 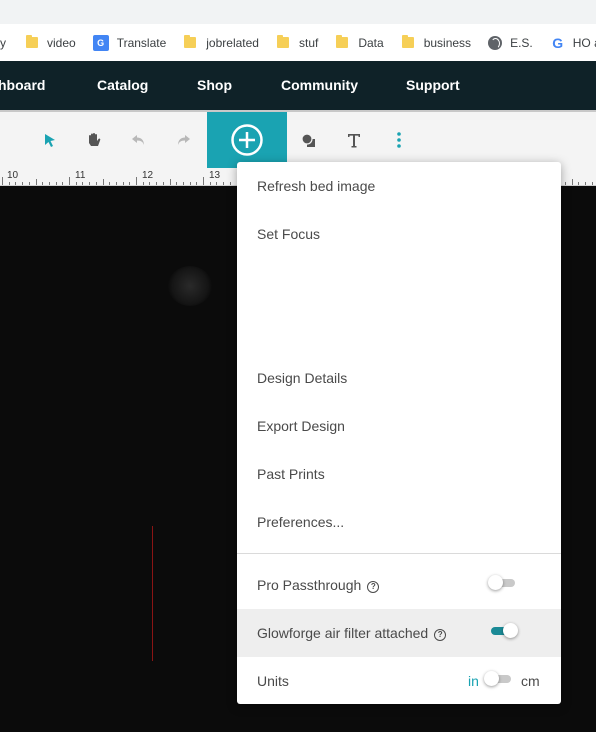 What do you see at coordinates (371, 42) in the screenshot?
I see `bookmark-label: Data` at bounding box center [371, 42].